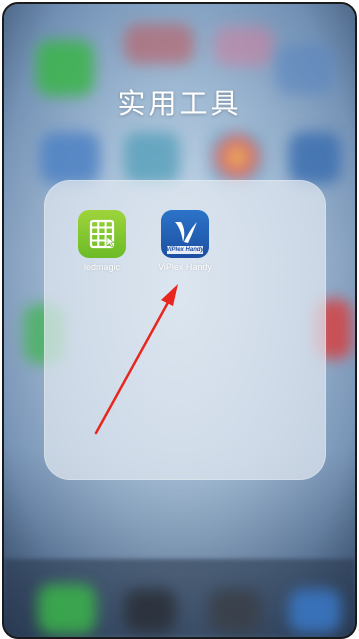 This screenshot has height=639, width=359. I want to click on app-ledmagic: ledmagic, so click(102, 241).